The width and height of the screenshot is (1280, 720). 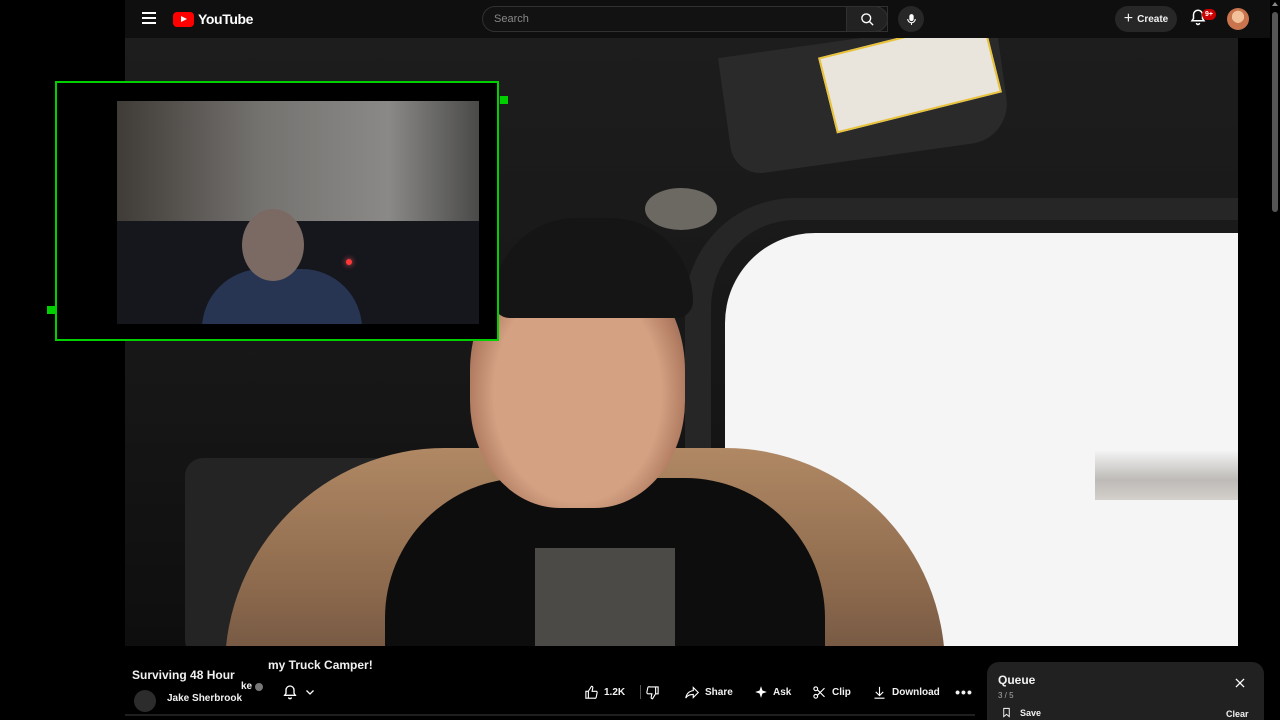 I want to click on subscription-bell-button, so click(x=306, y=692).